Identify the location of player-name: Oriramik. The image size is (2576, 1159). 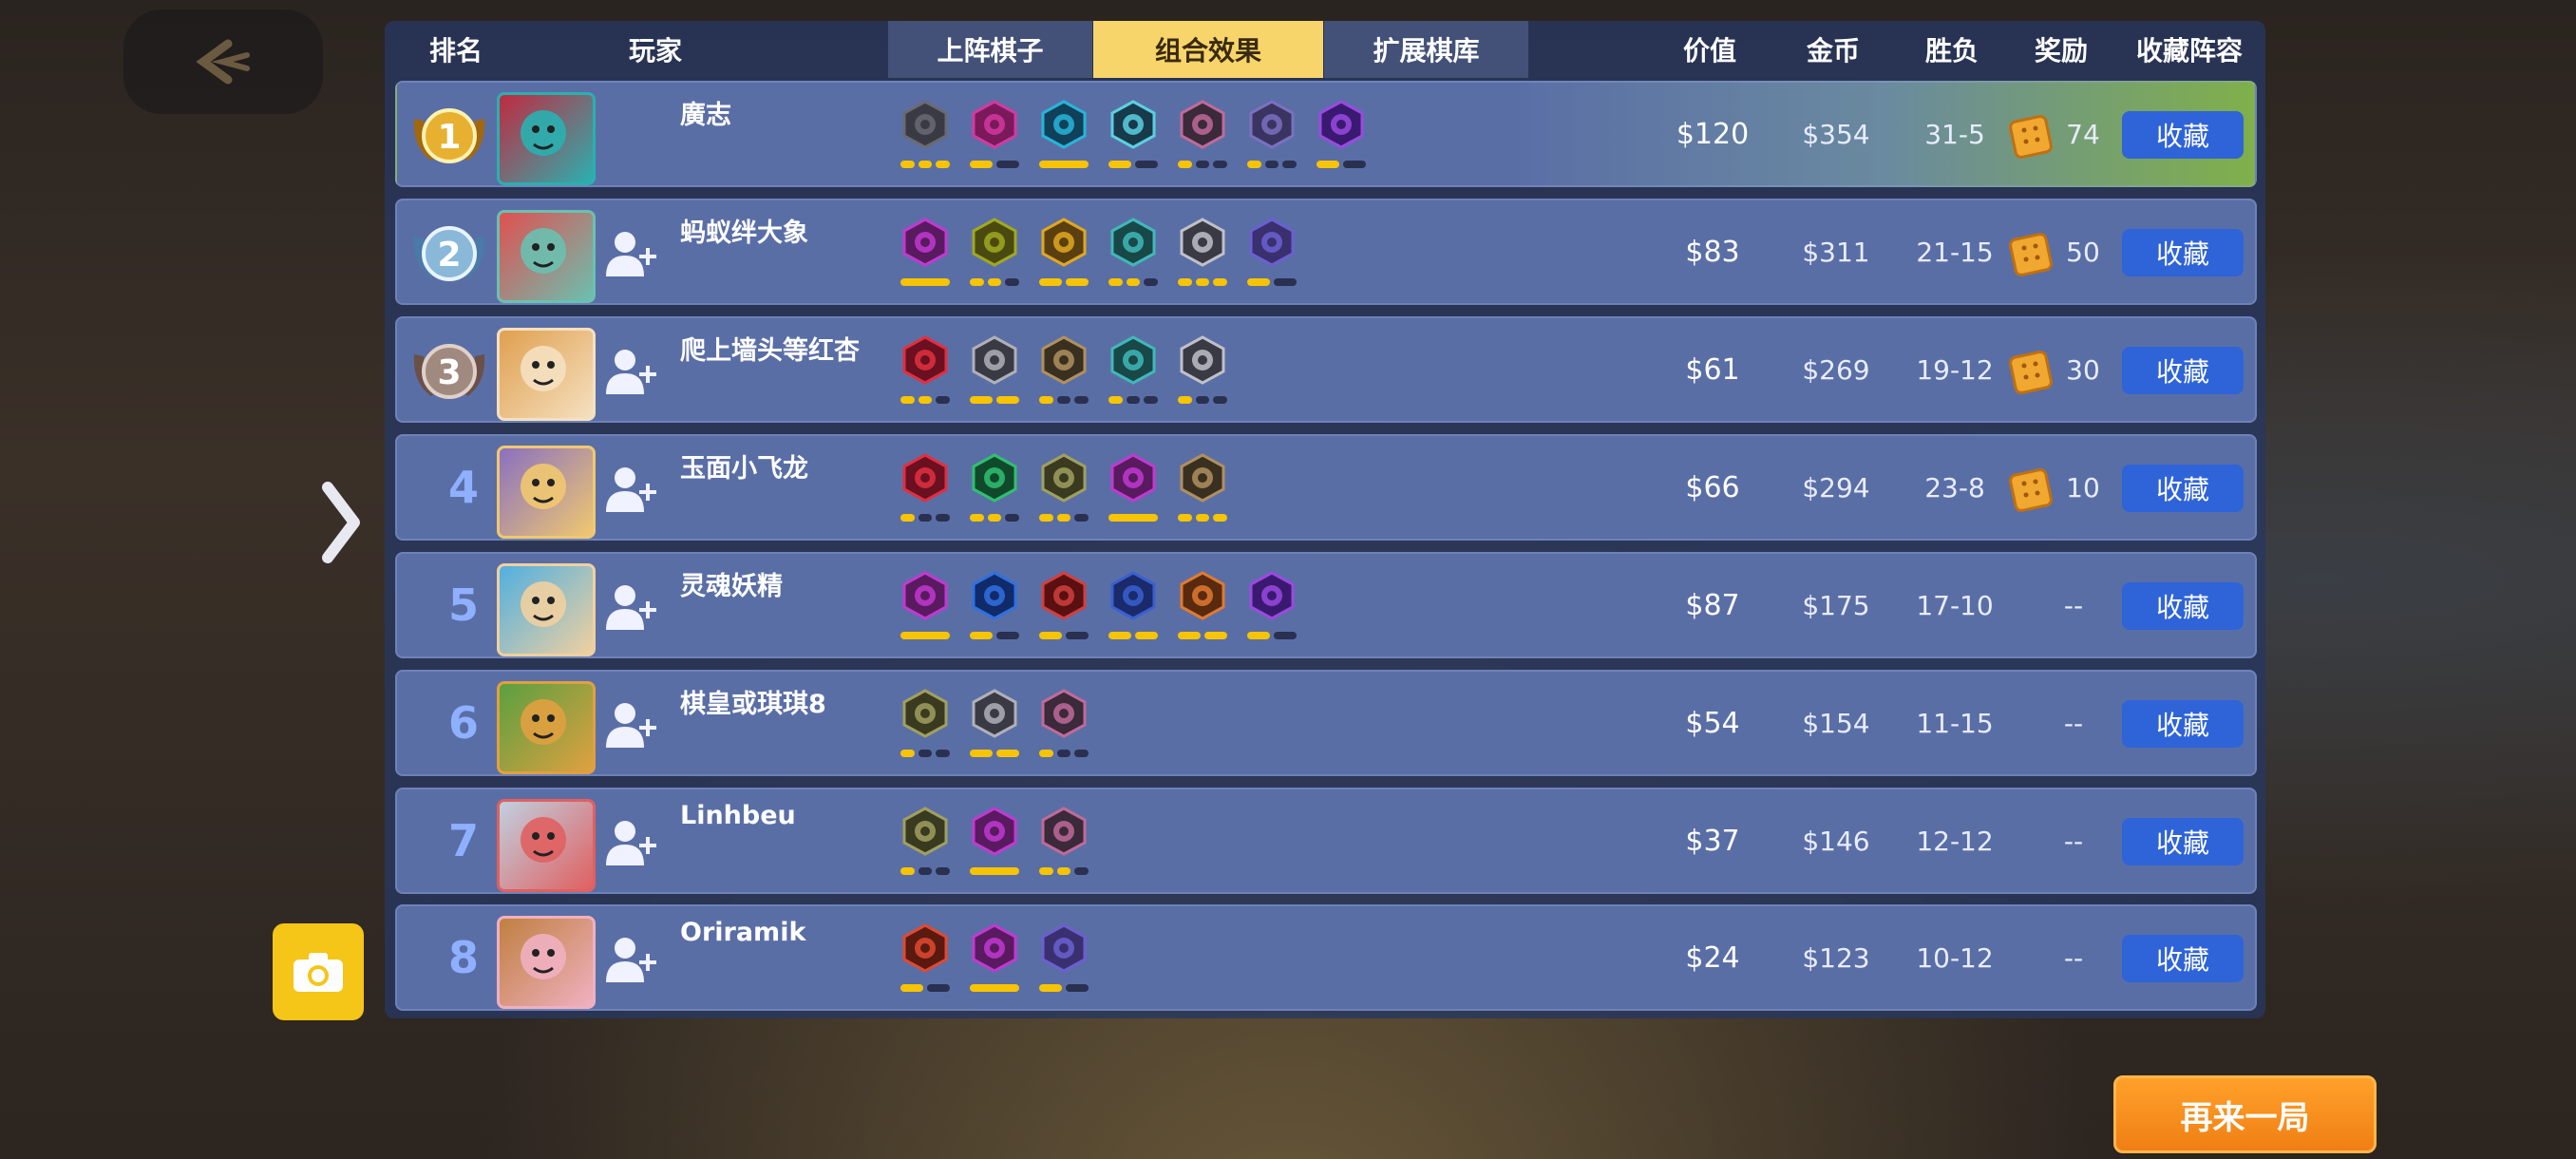
(743, 932).